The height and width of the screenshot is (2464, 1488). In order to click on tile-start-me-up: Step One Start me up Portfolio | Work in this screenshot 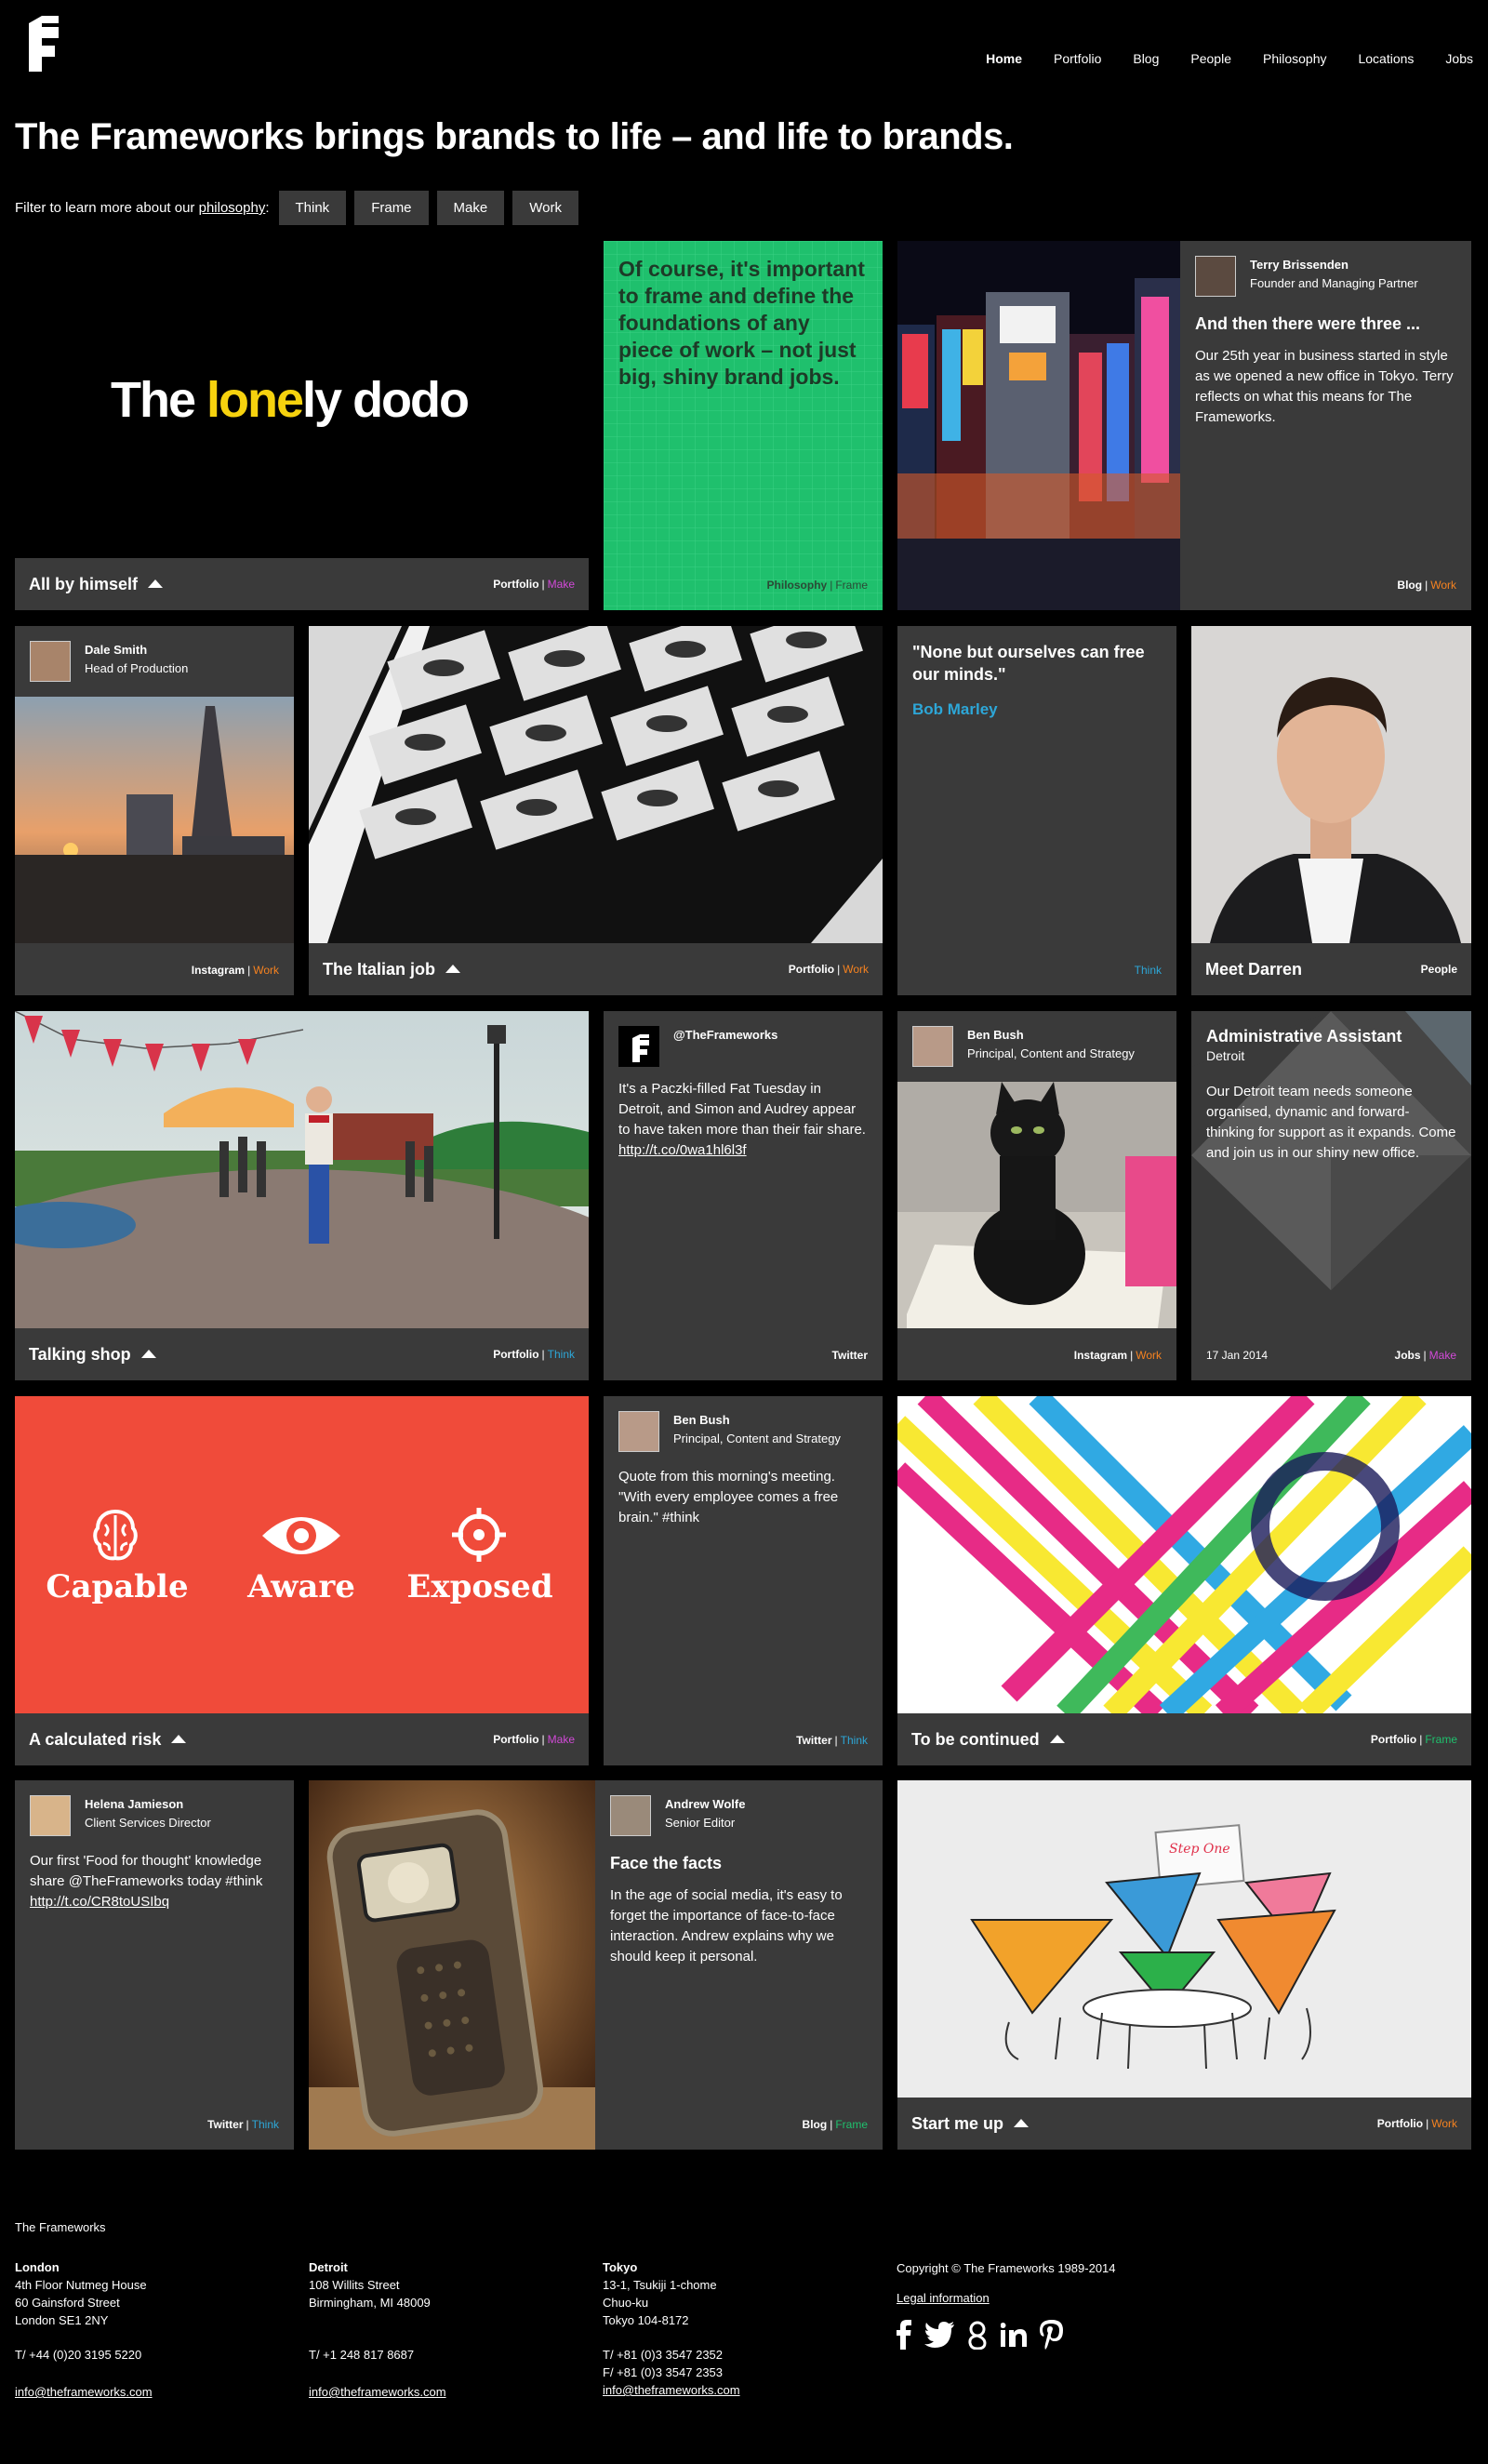, I will do `click(1184, 1965)`.